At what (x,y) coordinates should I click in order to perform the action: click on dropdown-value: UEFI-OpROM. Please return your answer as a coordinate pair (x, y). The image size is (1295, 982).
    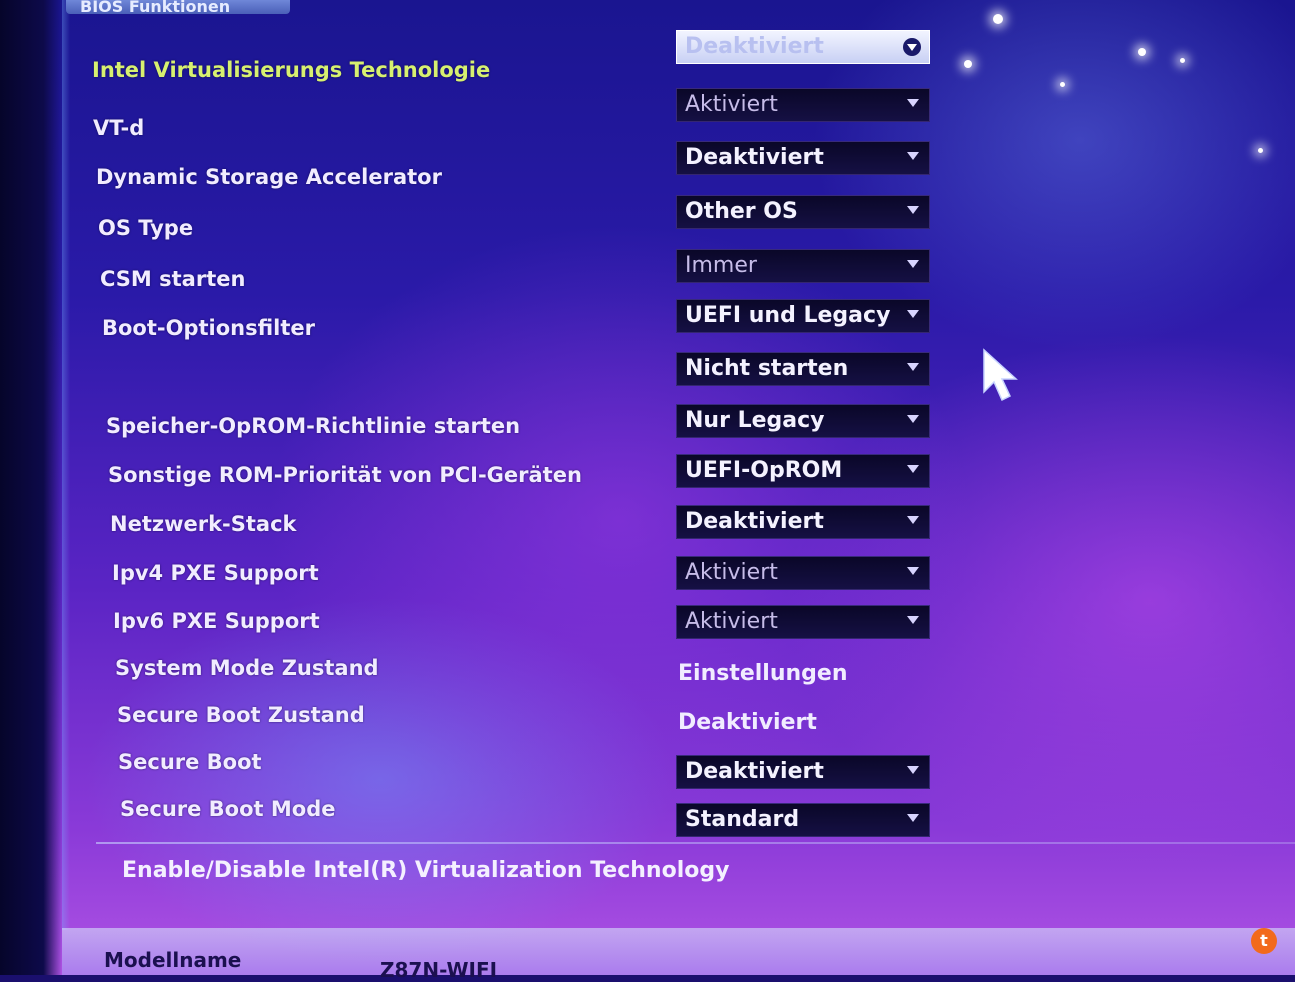
    Looking at the image, I should click on (764, 470).